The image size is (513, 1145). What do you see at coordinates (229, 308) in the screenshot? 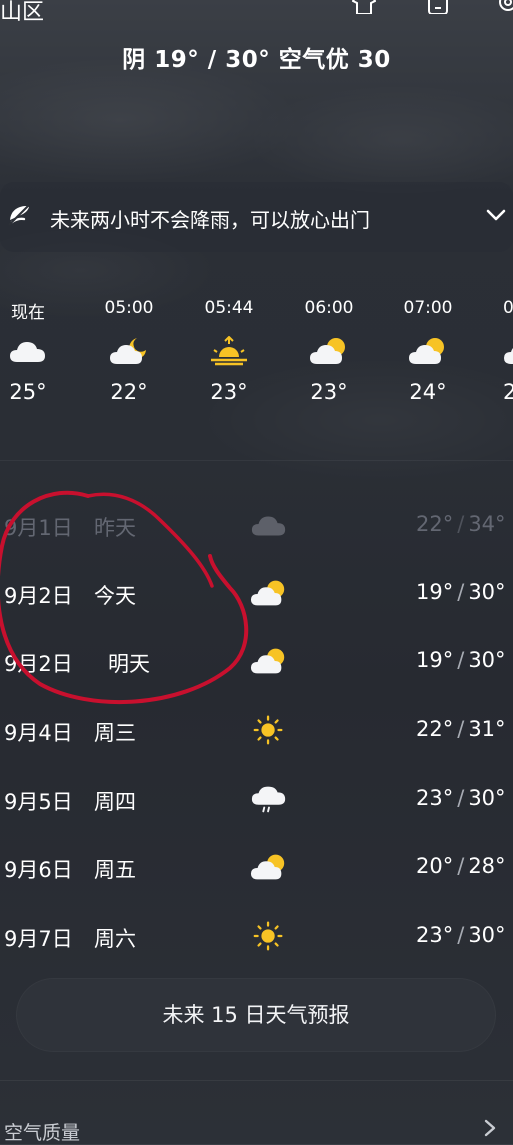
I see `hourly-time: 05:44` at bounding box center [229, 308].